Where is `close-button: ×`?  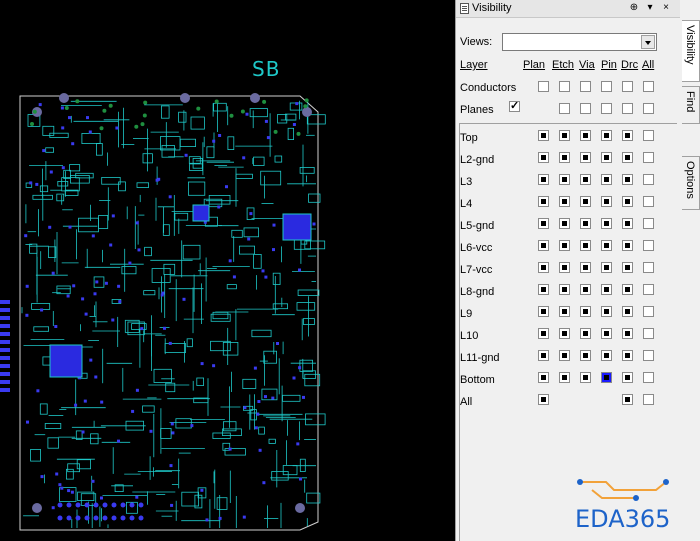 close-button: × is located at coordinates (666, 8).